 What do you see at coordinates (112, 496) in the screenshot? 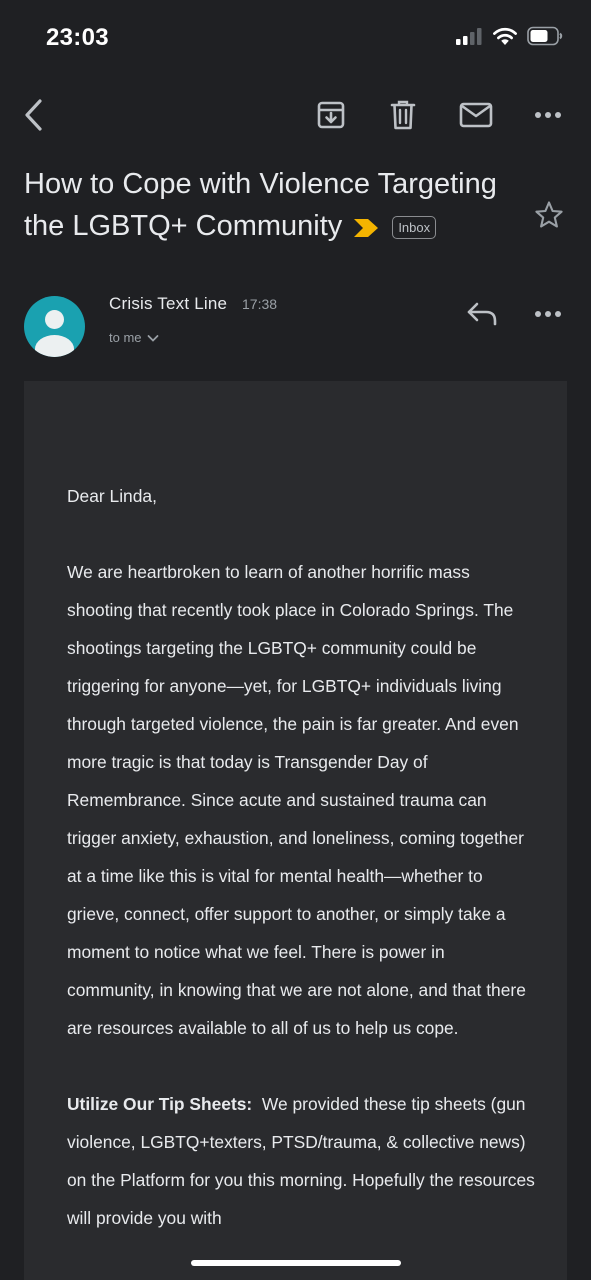
I see `greeting: Dear Linda,` at bounding box center [112, 496].